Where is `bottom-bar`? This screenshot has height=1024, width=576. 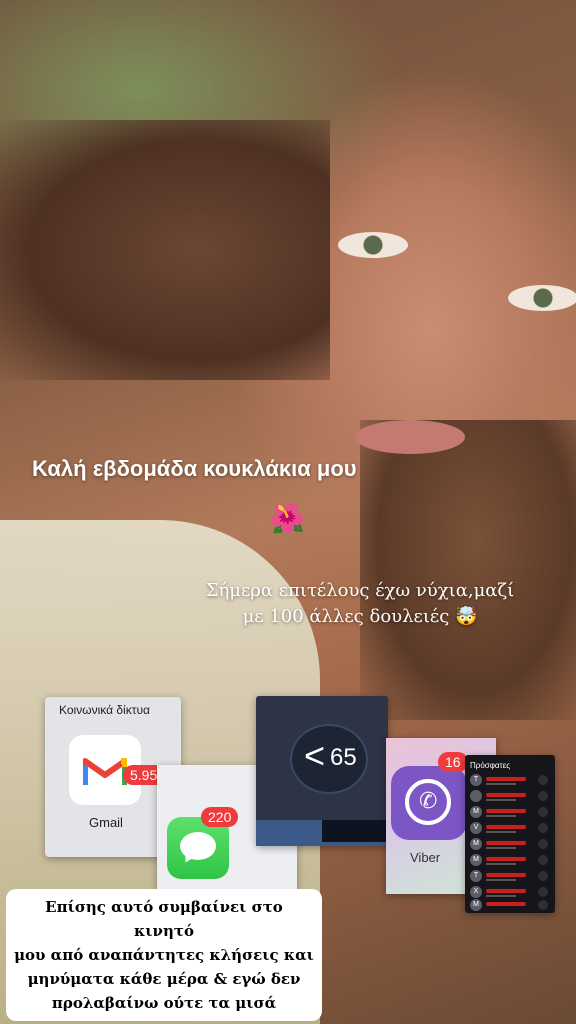
bottom-bar is located at coordinates (322, 833).